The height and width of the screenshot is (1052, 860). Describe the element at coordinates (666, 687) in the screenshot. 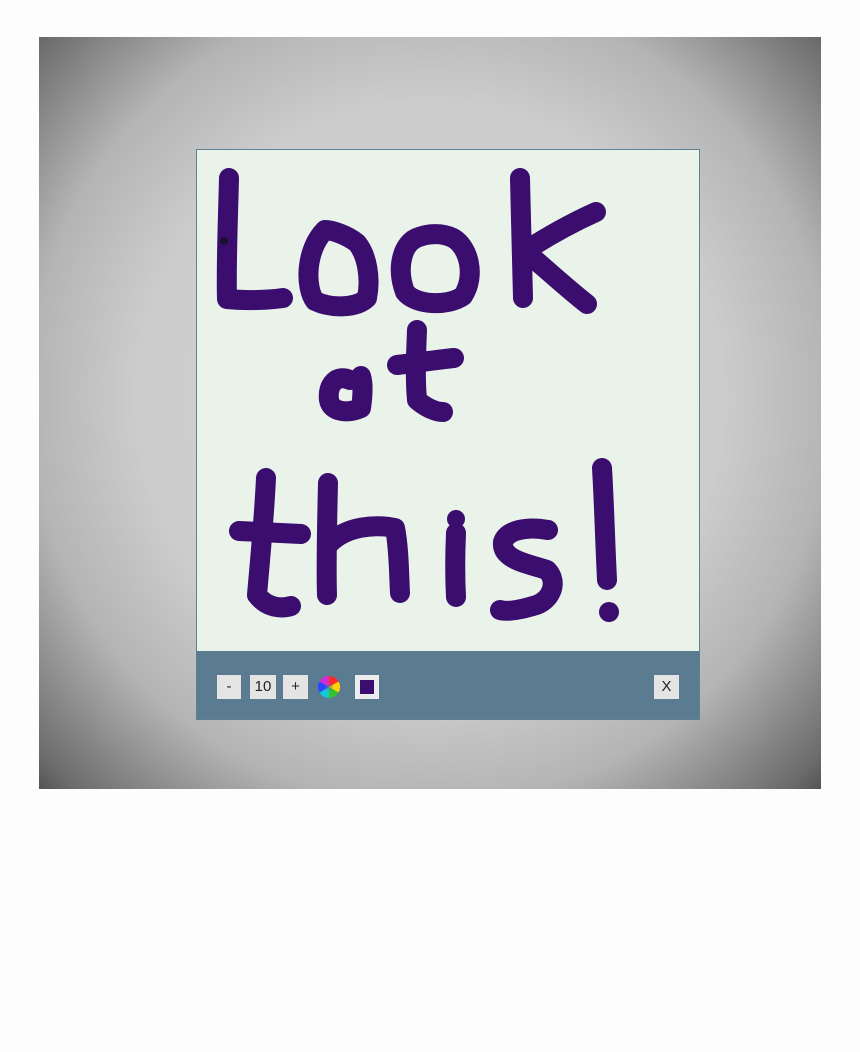

I see `close-button: X` at that location.